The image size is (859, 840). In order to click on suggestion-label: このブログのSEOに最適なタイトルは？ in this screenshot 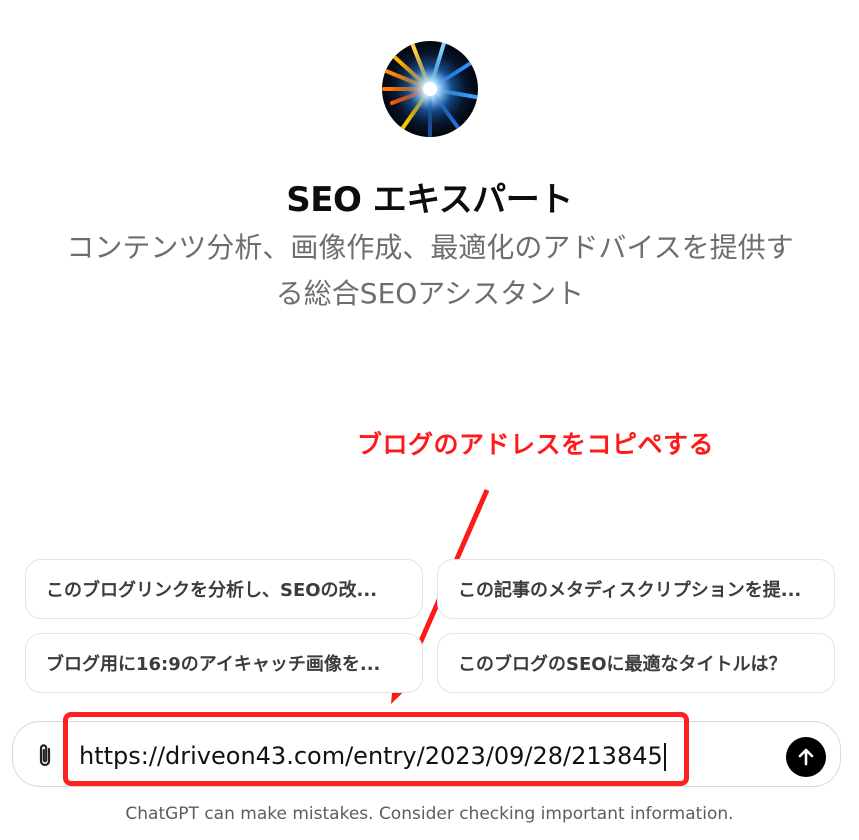, I will do `click(622, 664)`.